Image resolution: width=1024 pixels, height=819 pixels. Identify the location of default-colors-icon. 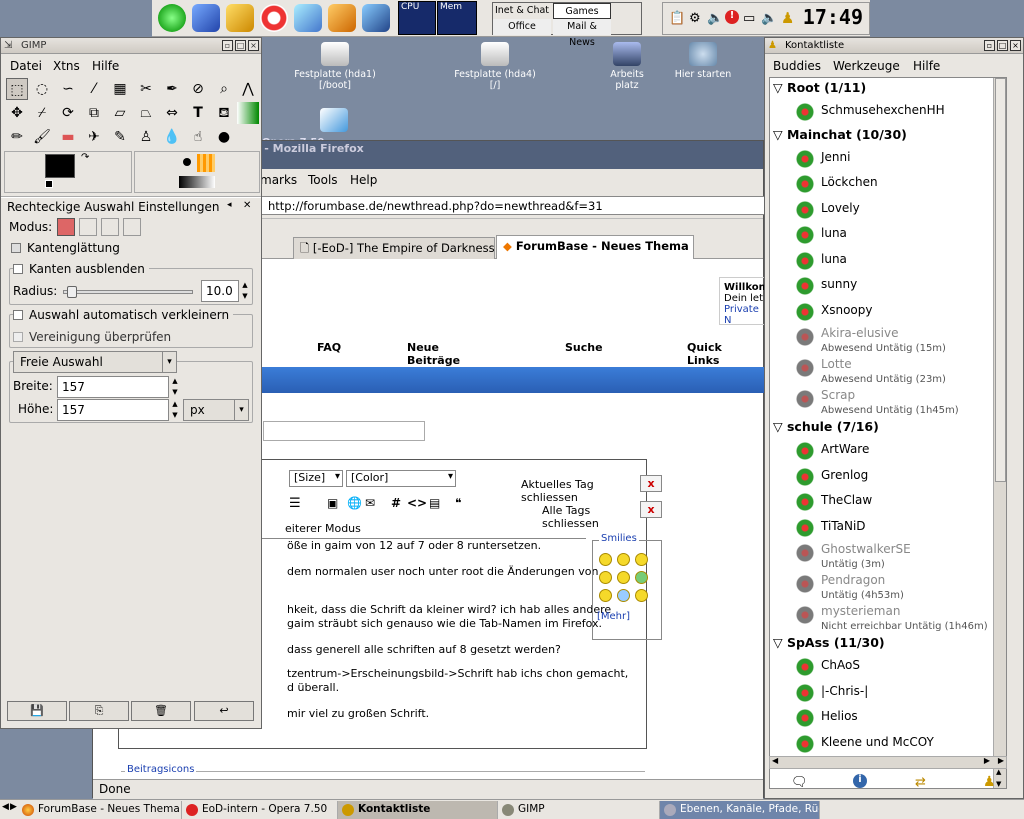
(49, 184).